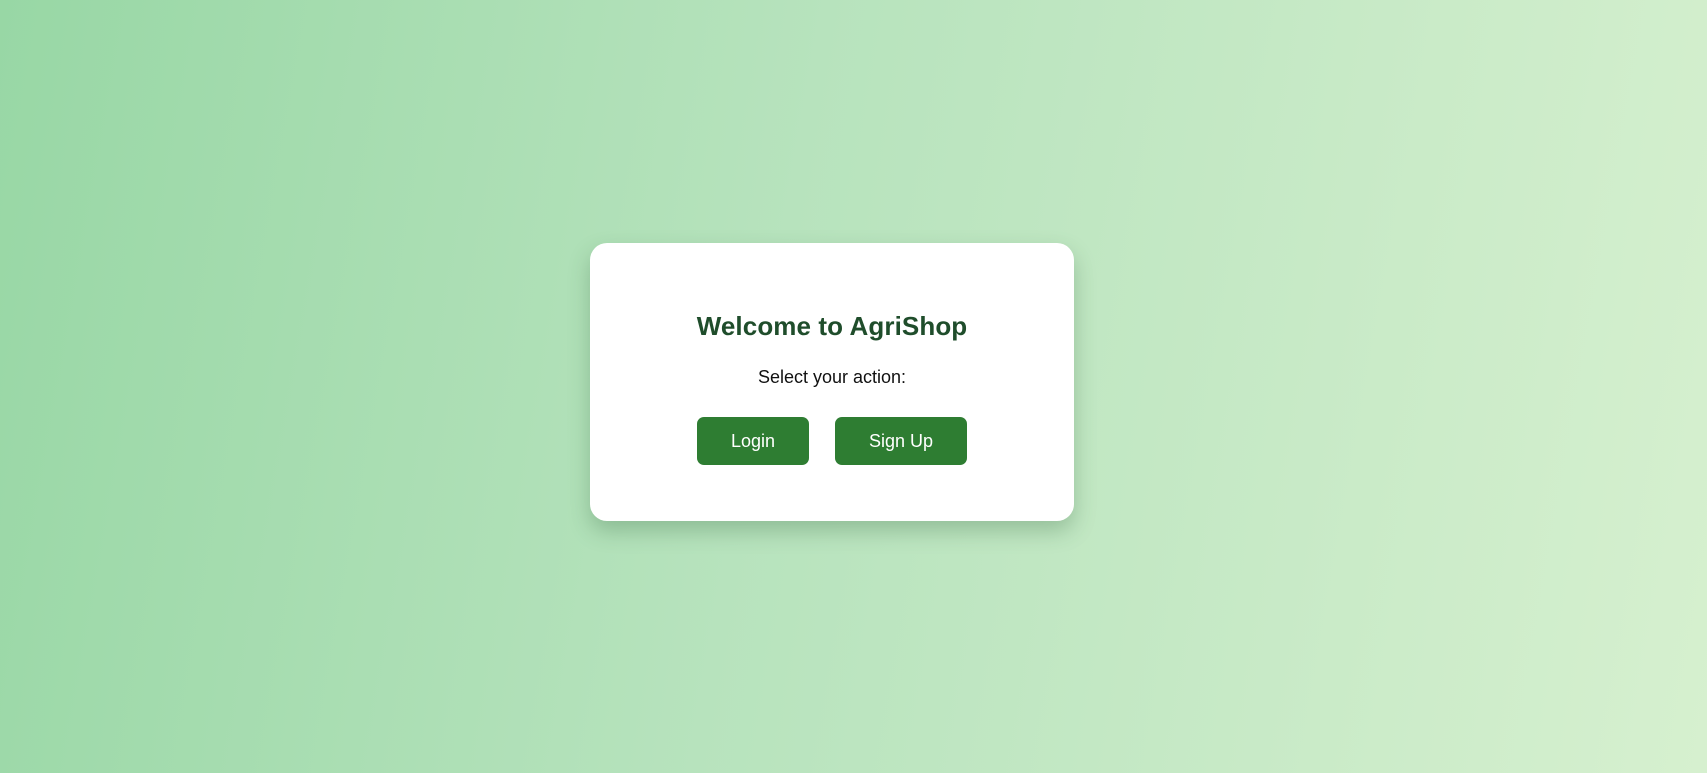 Image resolution: width=1707 pixels, height=773 pixels. I want to click on action-prompt: Select your action:, so click(832, 377).